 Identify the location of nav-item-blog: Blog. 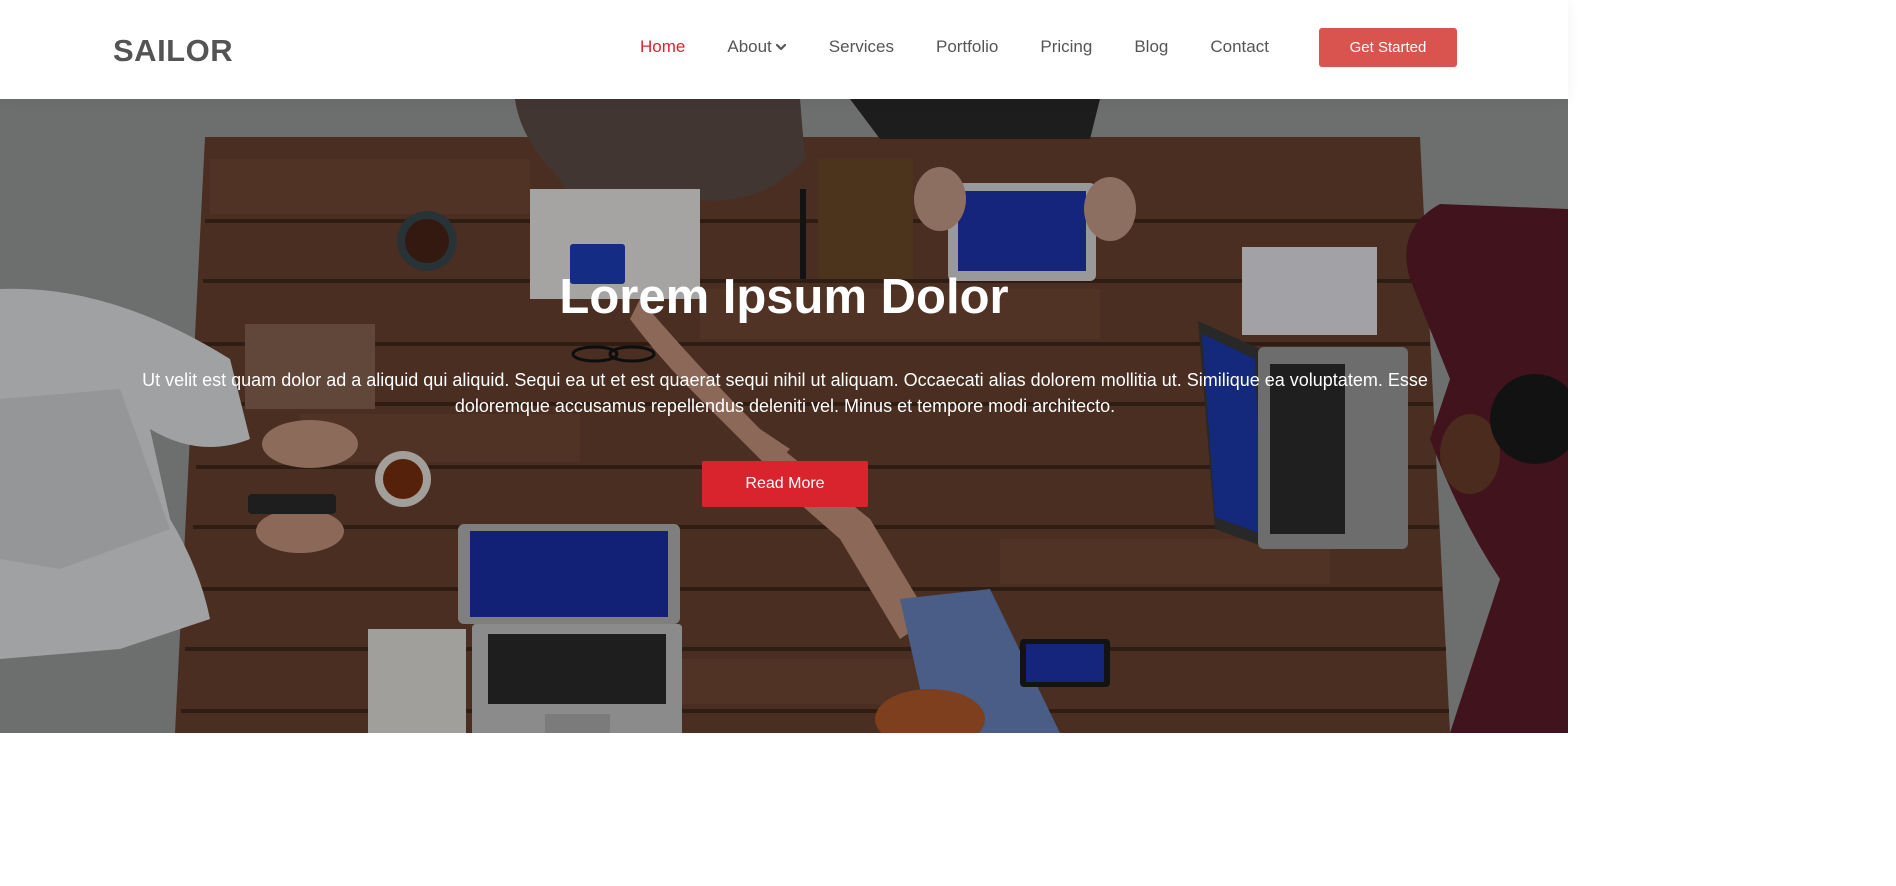
(1151, 47).